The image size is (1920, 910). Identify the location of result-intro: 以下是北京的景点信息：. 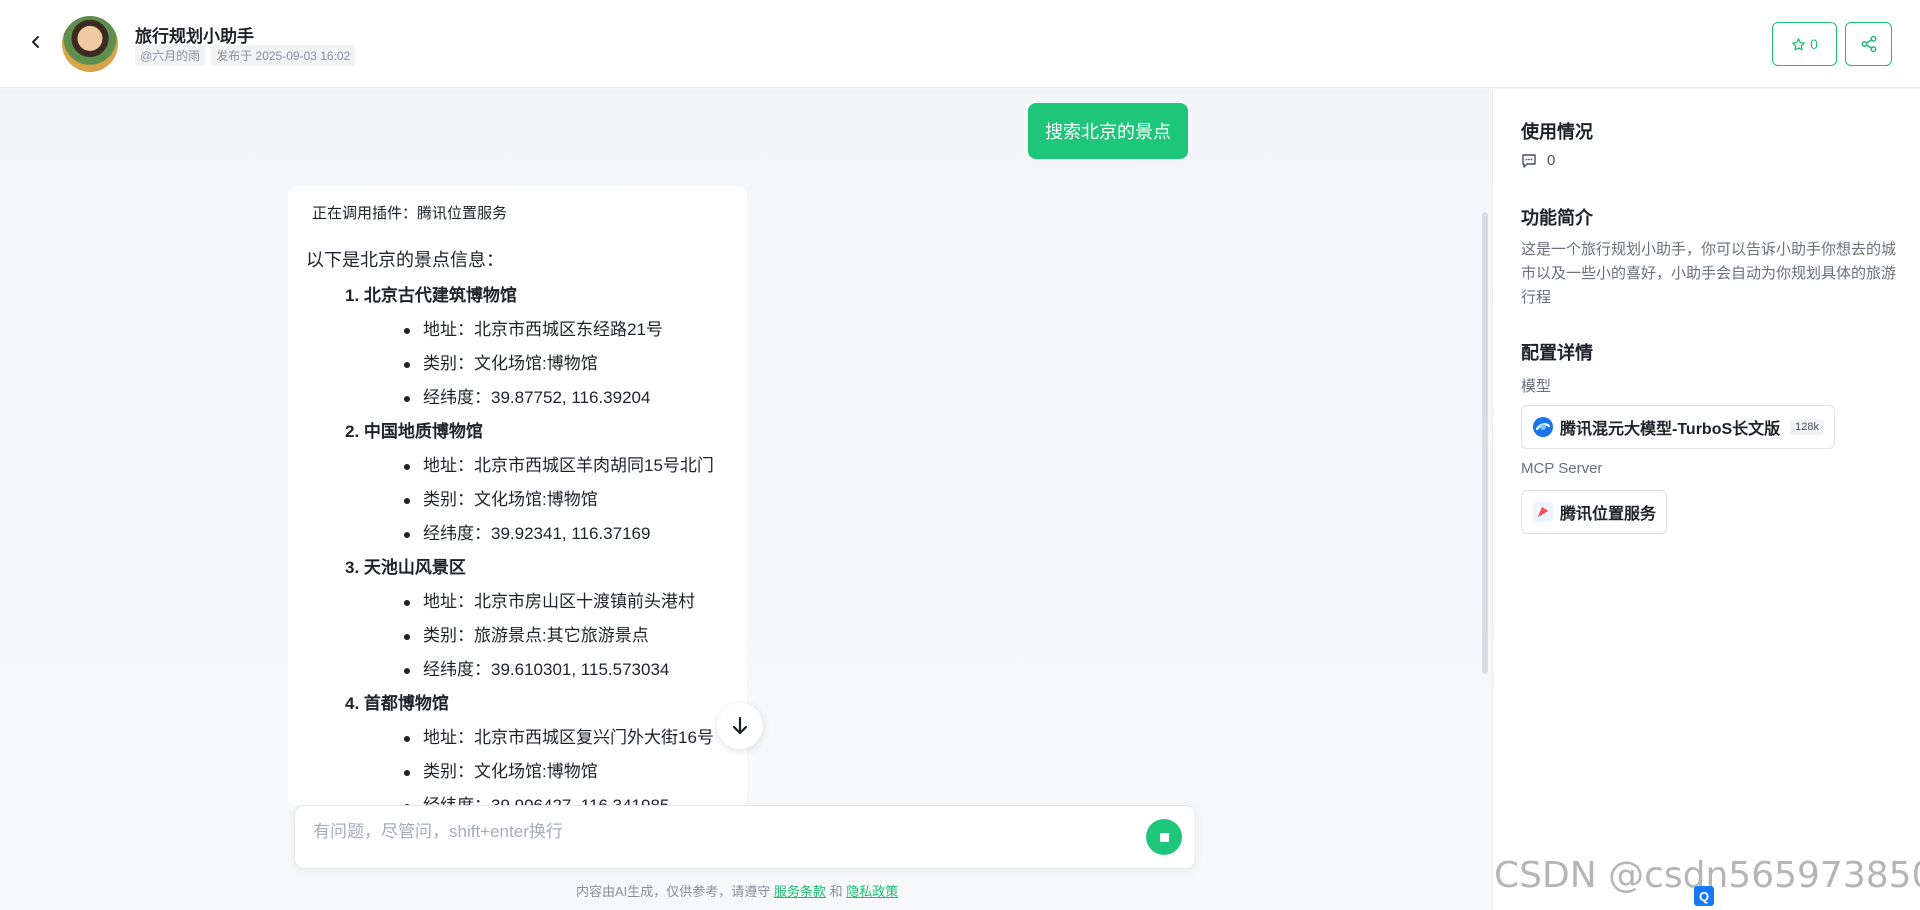
(405, 260).